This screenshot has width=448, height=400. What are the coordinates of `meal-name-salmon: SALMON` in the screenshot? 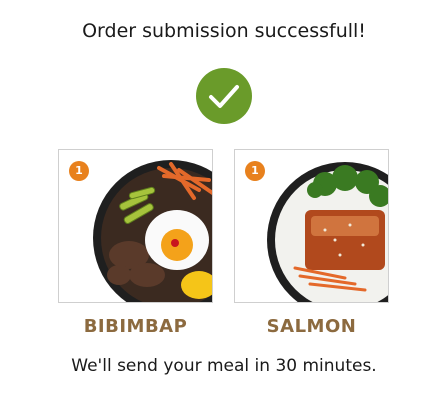 It's located at (311, 326).